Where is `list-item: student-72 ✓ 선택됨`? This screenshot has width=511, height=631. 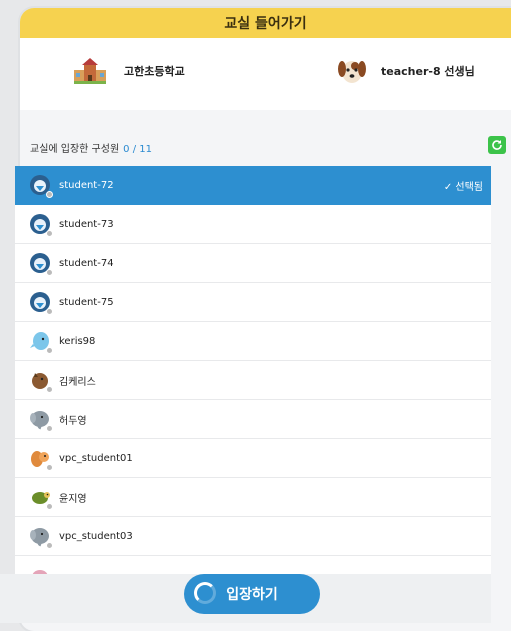
list-item: student-72 ✓ 선택됨 is located at coordinates (253, 185).